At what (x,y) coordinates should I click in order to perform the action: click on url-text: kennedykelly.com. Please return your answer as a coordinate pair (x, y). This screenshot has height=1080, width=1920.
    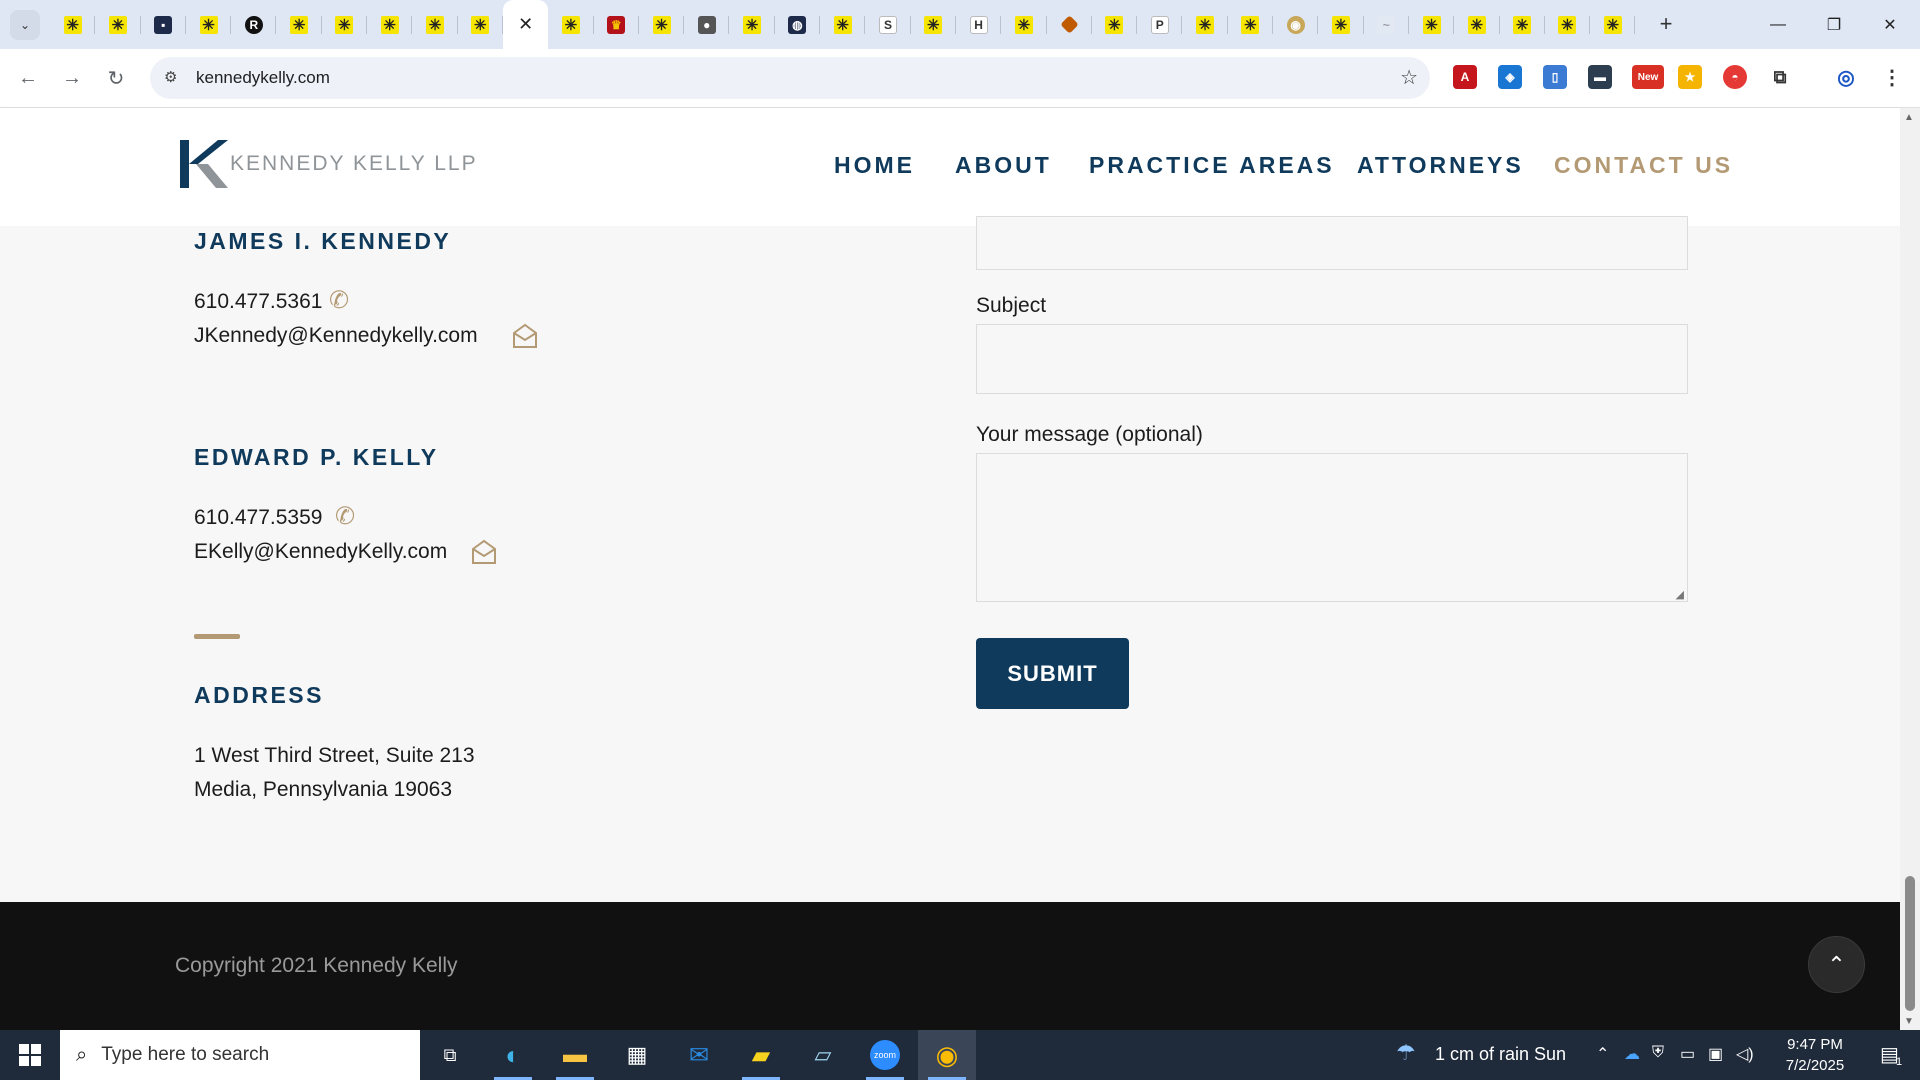
    Looking at the image, I should click on (263, 78).